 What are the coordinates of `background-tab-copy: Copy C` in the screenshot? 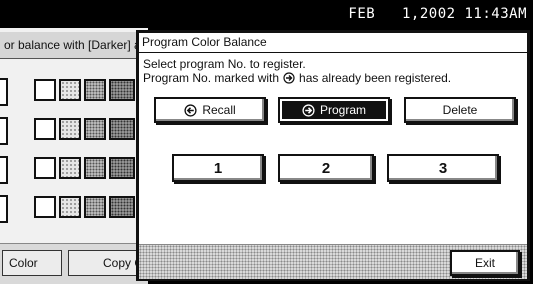 It's located at (107, 263).